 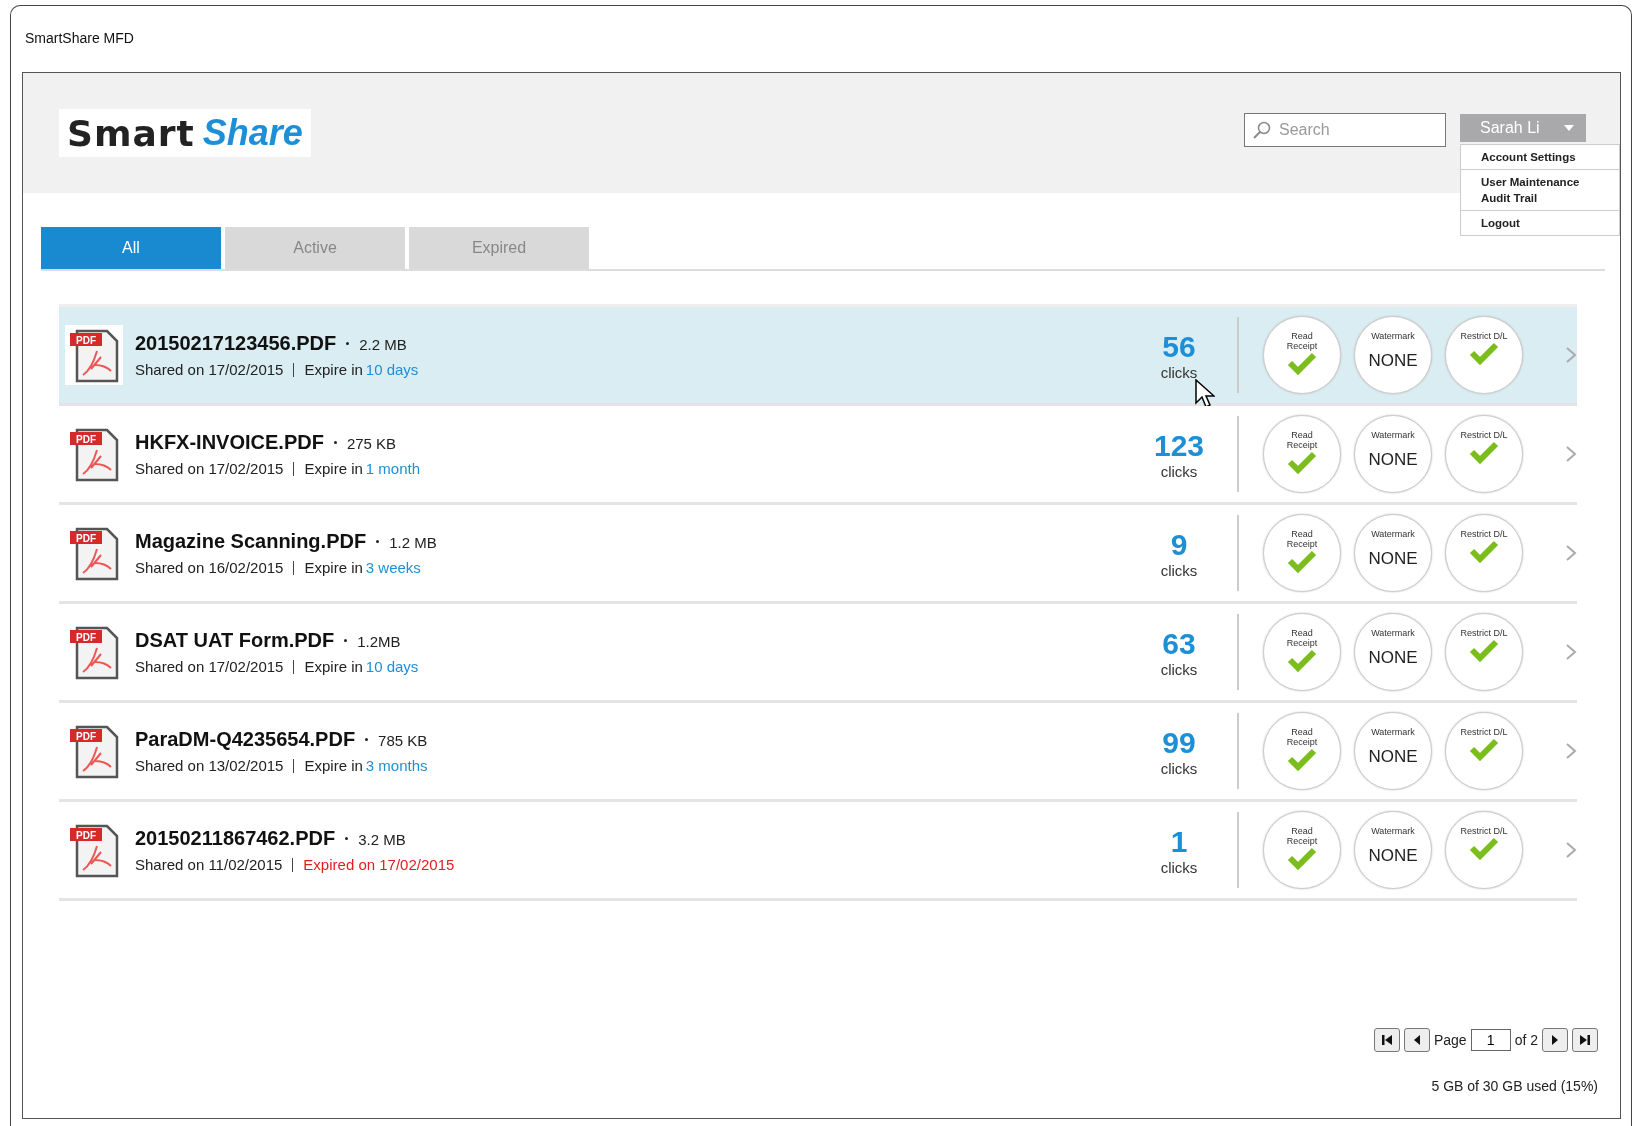 What do you see at coordinates (209, 567) in the screenshot?
I see `shared-date: Shared on 16/02/2015` at bounding box center [209, 567].